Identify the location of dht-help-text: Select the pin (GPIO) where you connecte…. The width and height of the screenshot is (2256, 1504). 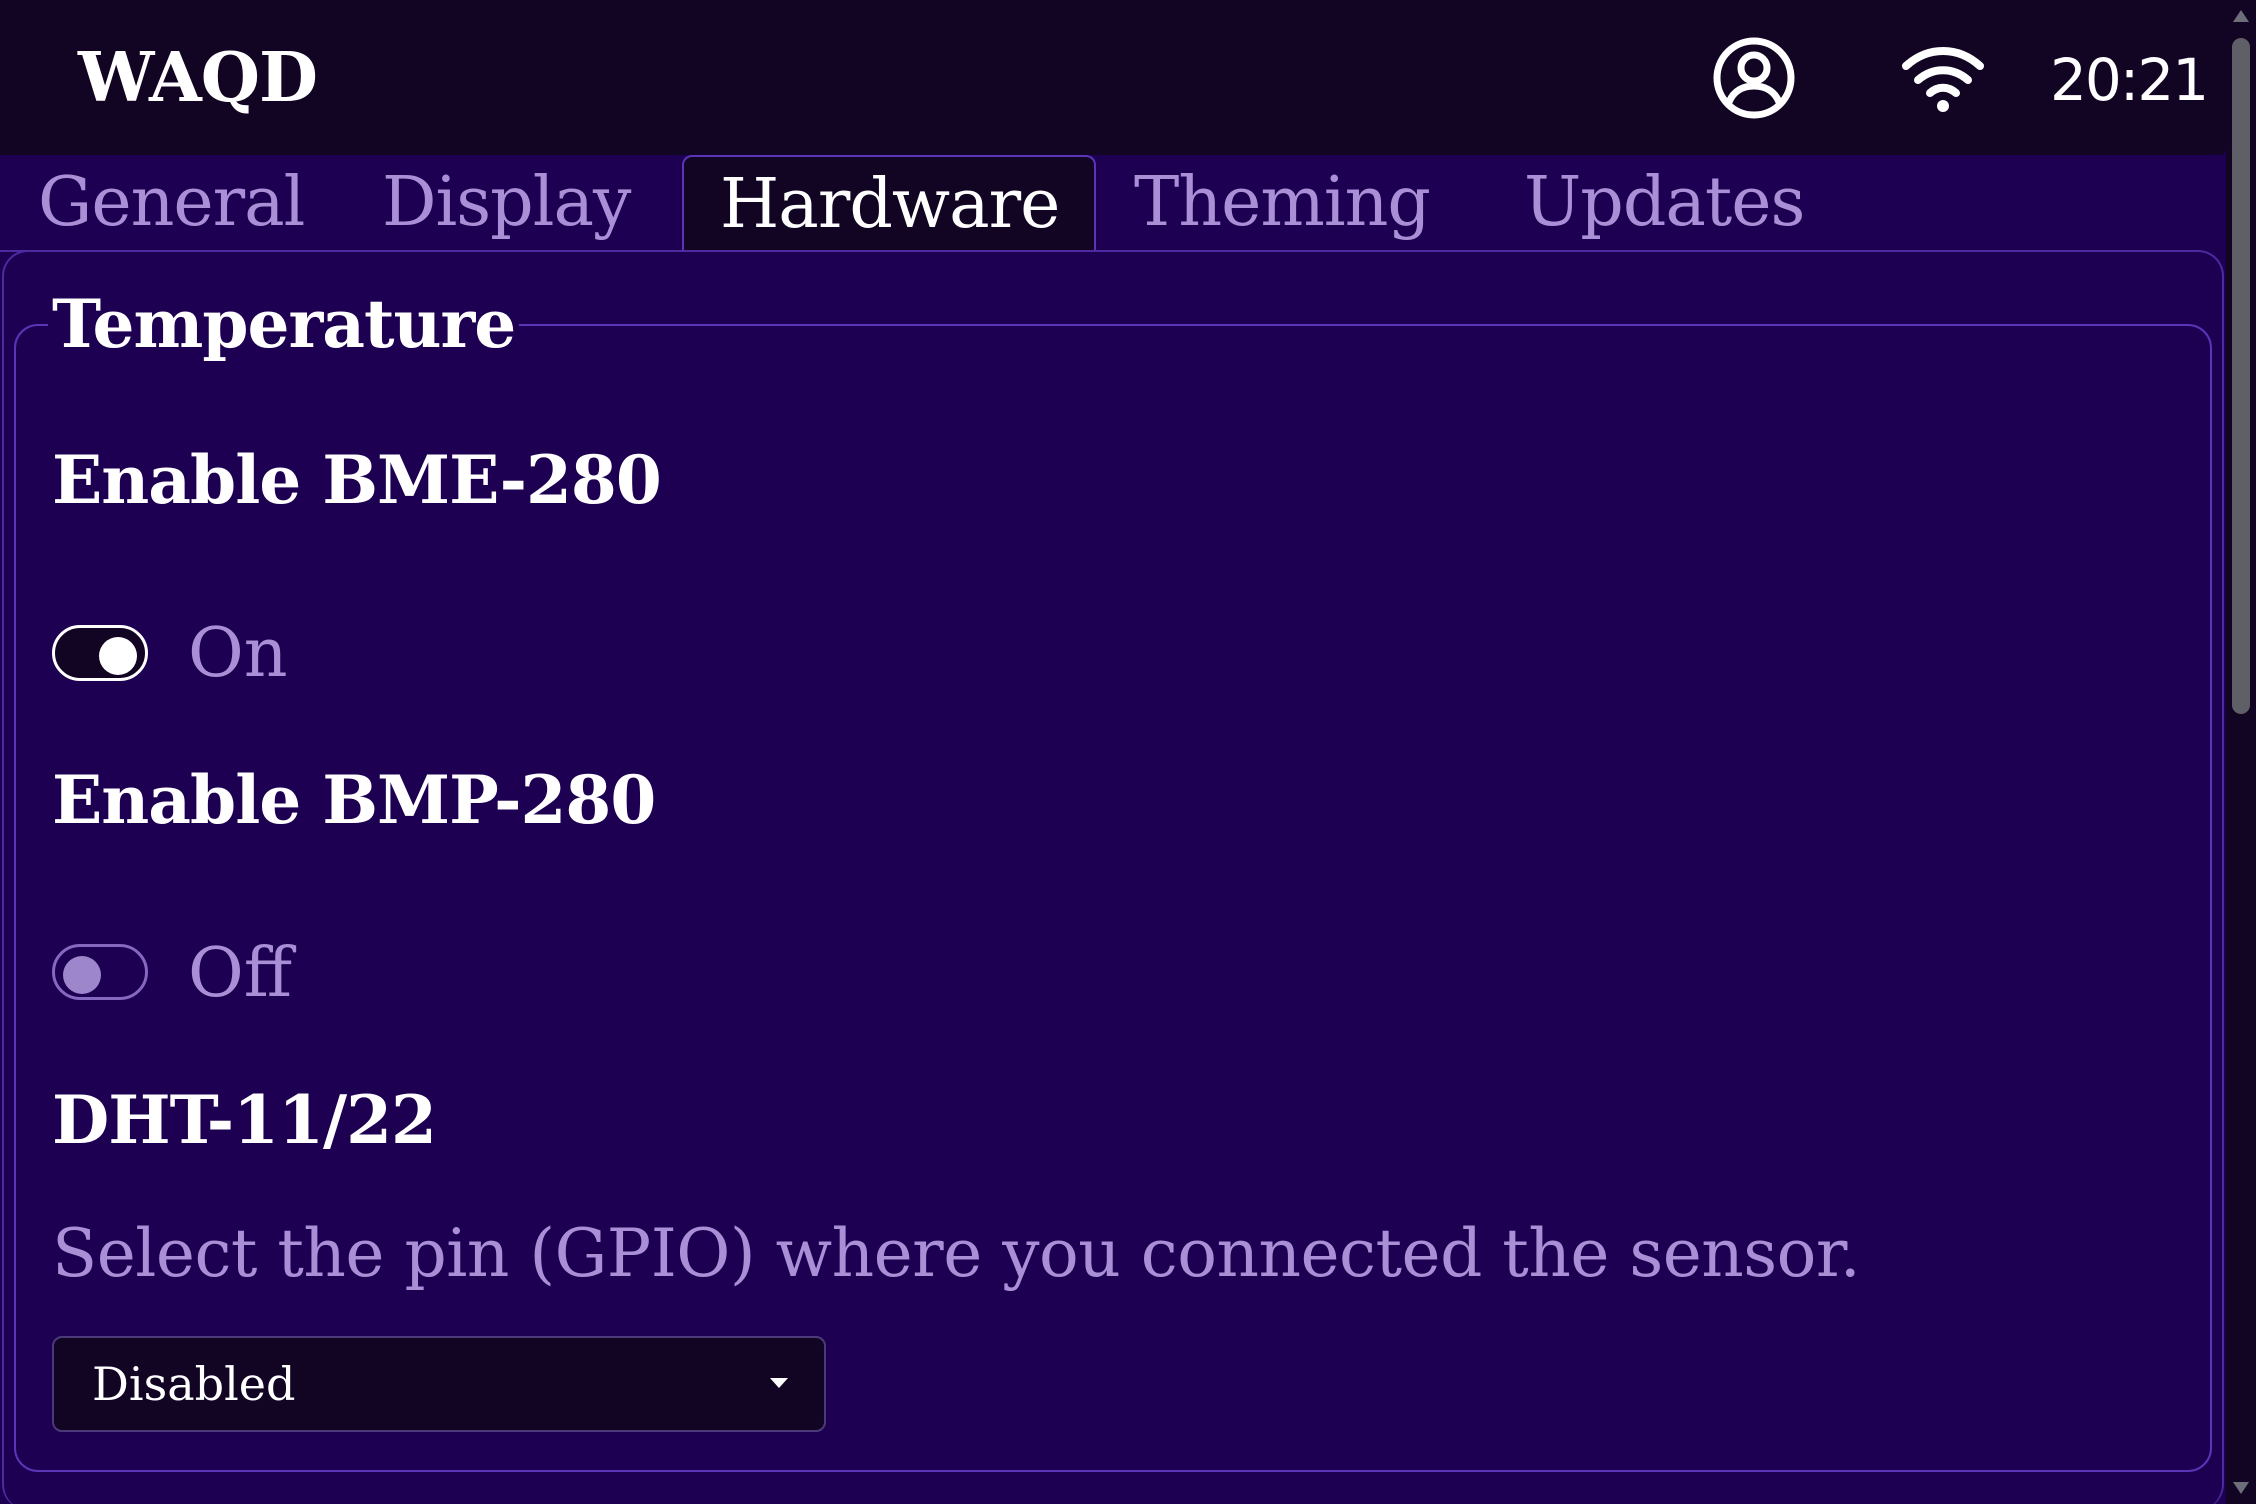
(956, 1253).